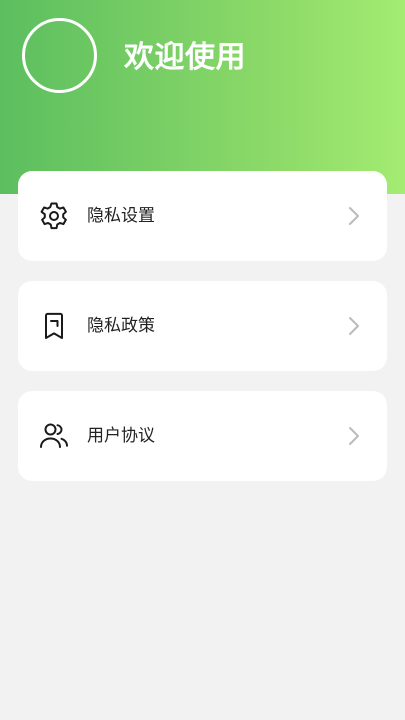 The height and width of the screenshot is (720, 405). I want to click on menu-item-privacy-policy: 隐私政策, so click(202, 326).